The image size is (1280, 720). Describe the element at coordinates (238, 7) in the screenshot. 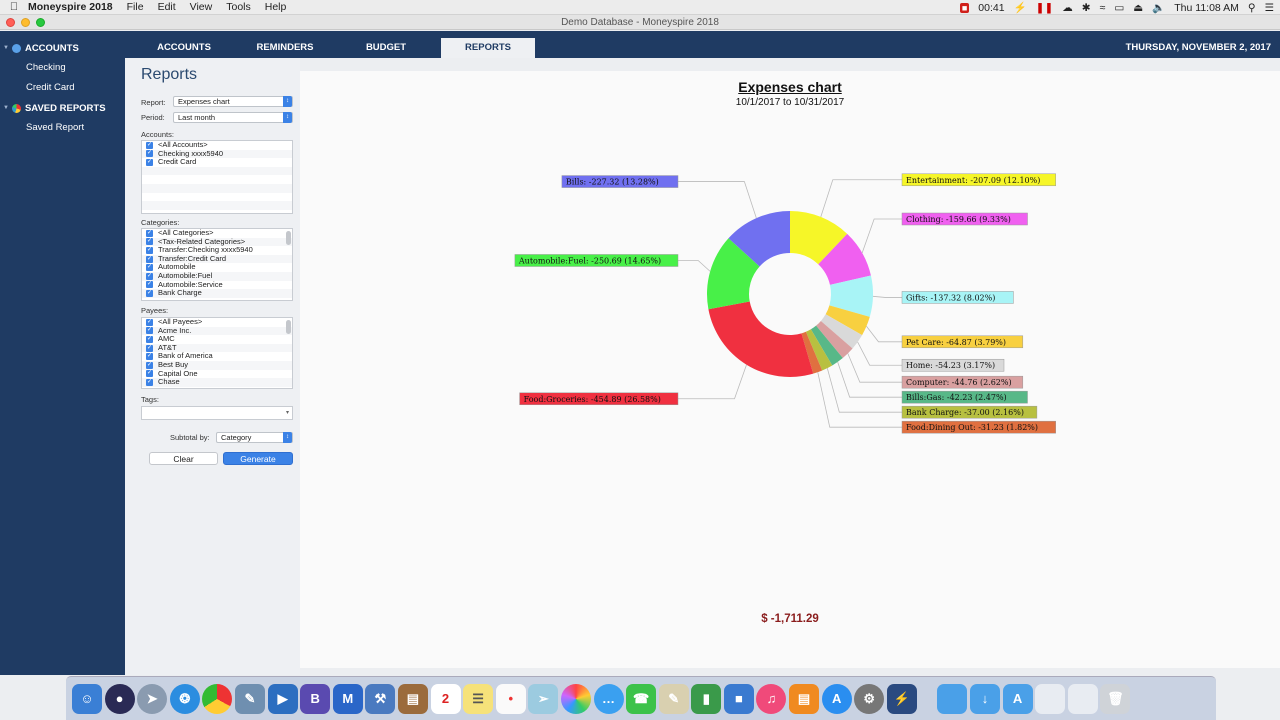

I see `menu-tools: Tools` at that location.